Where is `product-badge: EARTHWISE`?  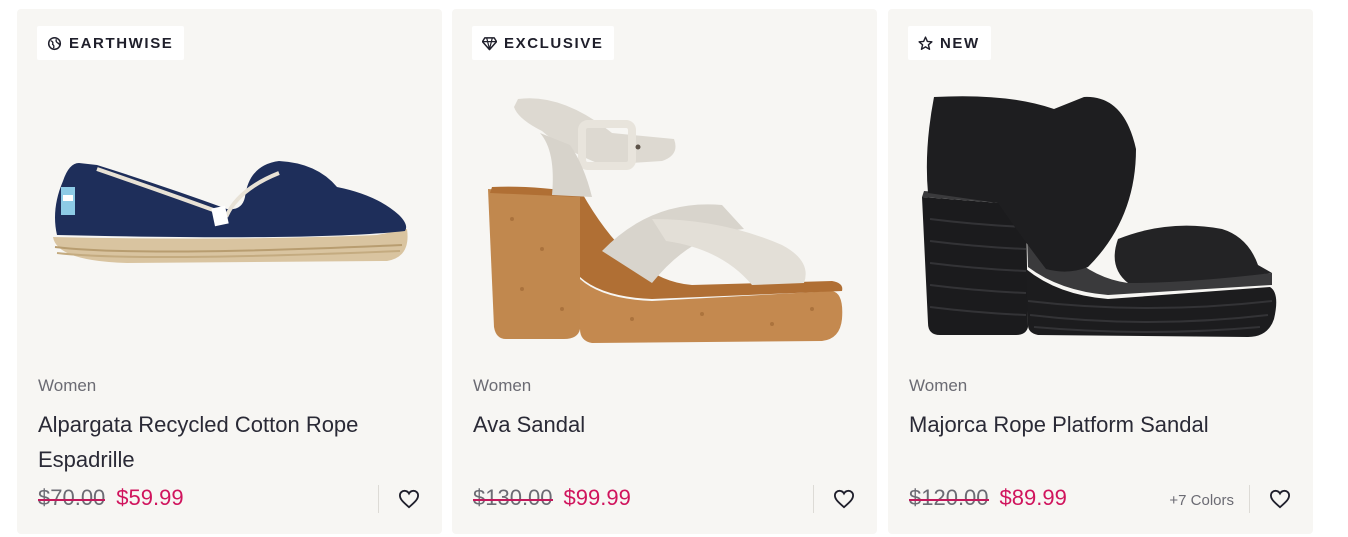
product-badge: EARTHWISE is located at coordinates (111, 43).